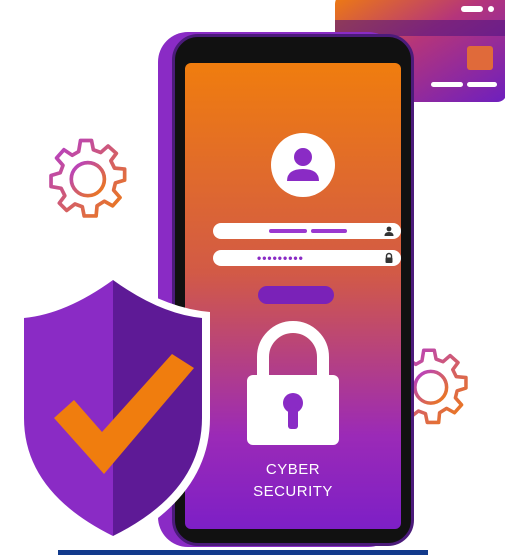 Image resolution: width=505 pixels, height=558 pixels. What do you see at coordinates (293, 469) in the screenshot?
I see `cyber-label: CYBER` at bounding box center [293, 469].